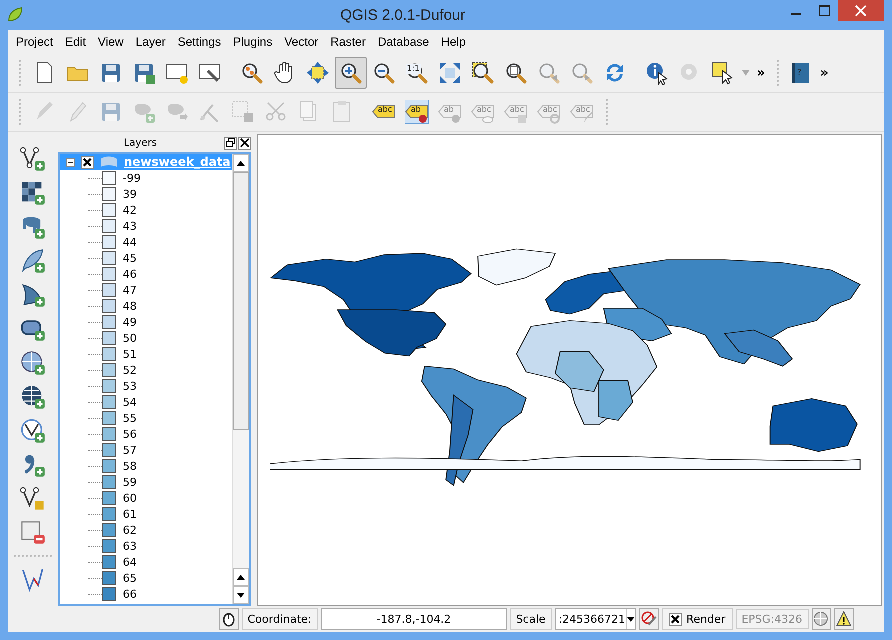  I want to click on globe-plus-icon, so click(33, 397).